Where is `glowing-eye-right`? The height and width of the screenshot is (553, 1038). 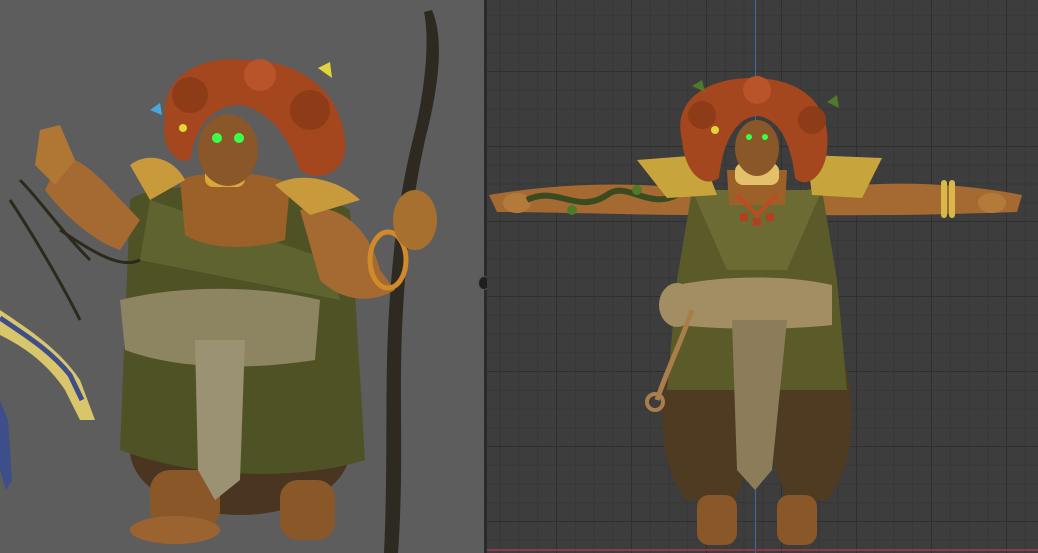 glowing-eye-right is located at coordinates (239, 138).